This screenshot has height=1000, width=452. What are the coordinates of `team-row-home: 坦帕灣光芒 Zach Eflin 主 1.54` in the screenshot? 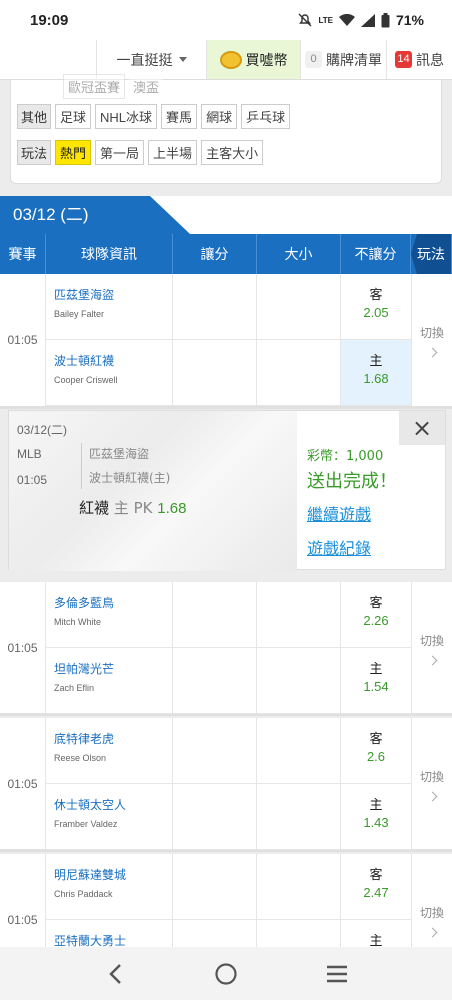 It's located at (229, 681).